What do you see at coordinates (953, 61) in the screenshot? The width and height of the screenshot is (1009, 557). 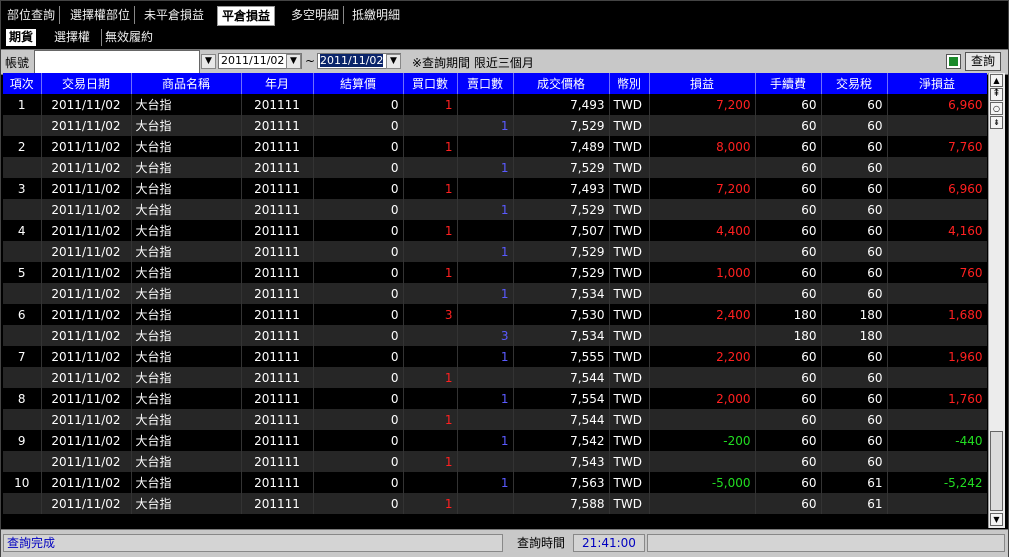 I see `excel-icon` at bounding box center [953, 61].